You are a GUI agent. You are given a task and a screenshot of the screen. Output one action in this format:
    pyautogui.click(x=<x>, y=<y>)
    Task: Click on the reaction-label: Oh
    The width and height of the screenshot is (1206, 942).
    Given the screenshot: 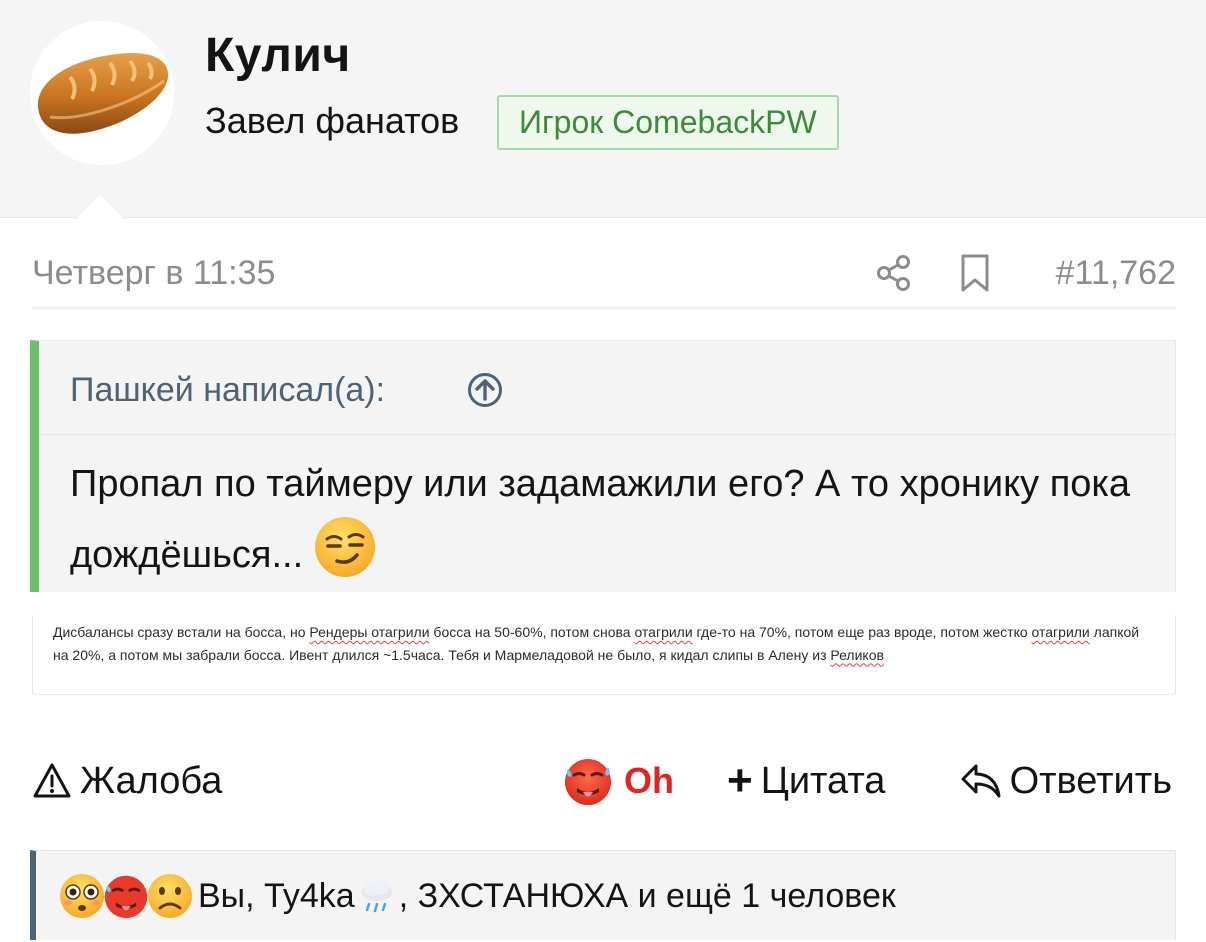 What is the action you would take?
    pyautogui.click(x=649, y=780)
    